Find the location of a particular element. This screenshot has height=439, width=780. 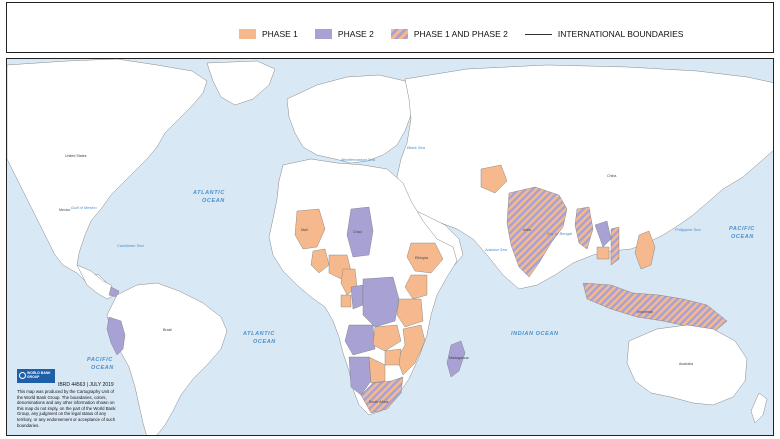

land-new-zealand is located at coordinates (759, 408).